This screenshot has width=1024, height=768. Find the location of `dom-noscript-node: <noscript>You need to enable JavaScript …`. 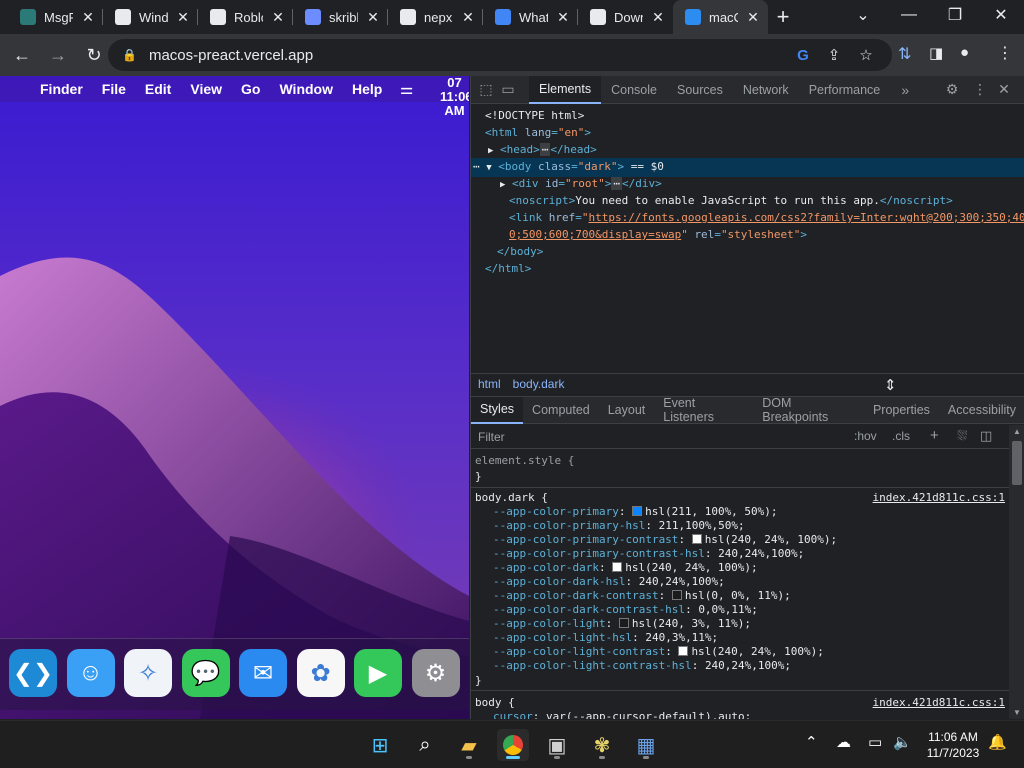

dom-noscript-node: <noscript>You need to enable JavaScript … is located at coordinates (731, 200).